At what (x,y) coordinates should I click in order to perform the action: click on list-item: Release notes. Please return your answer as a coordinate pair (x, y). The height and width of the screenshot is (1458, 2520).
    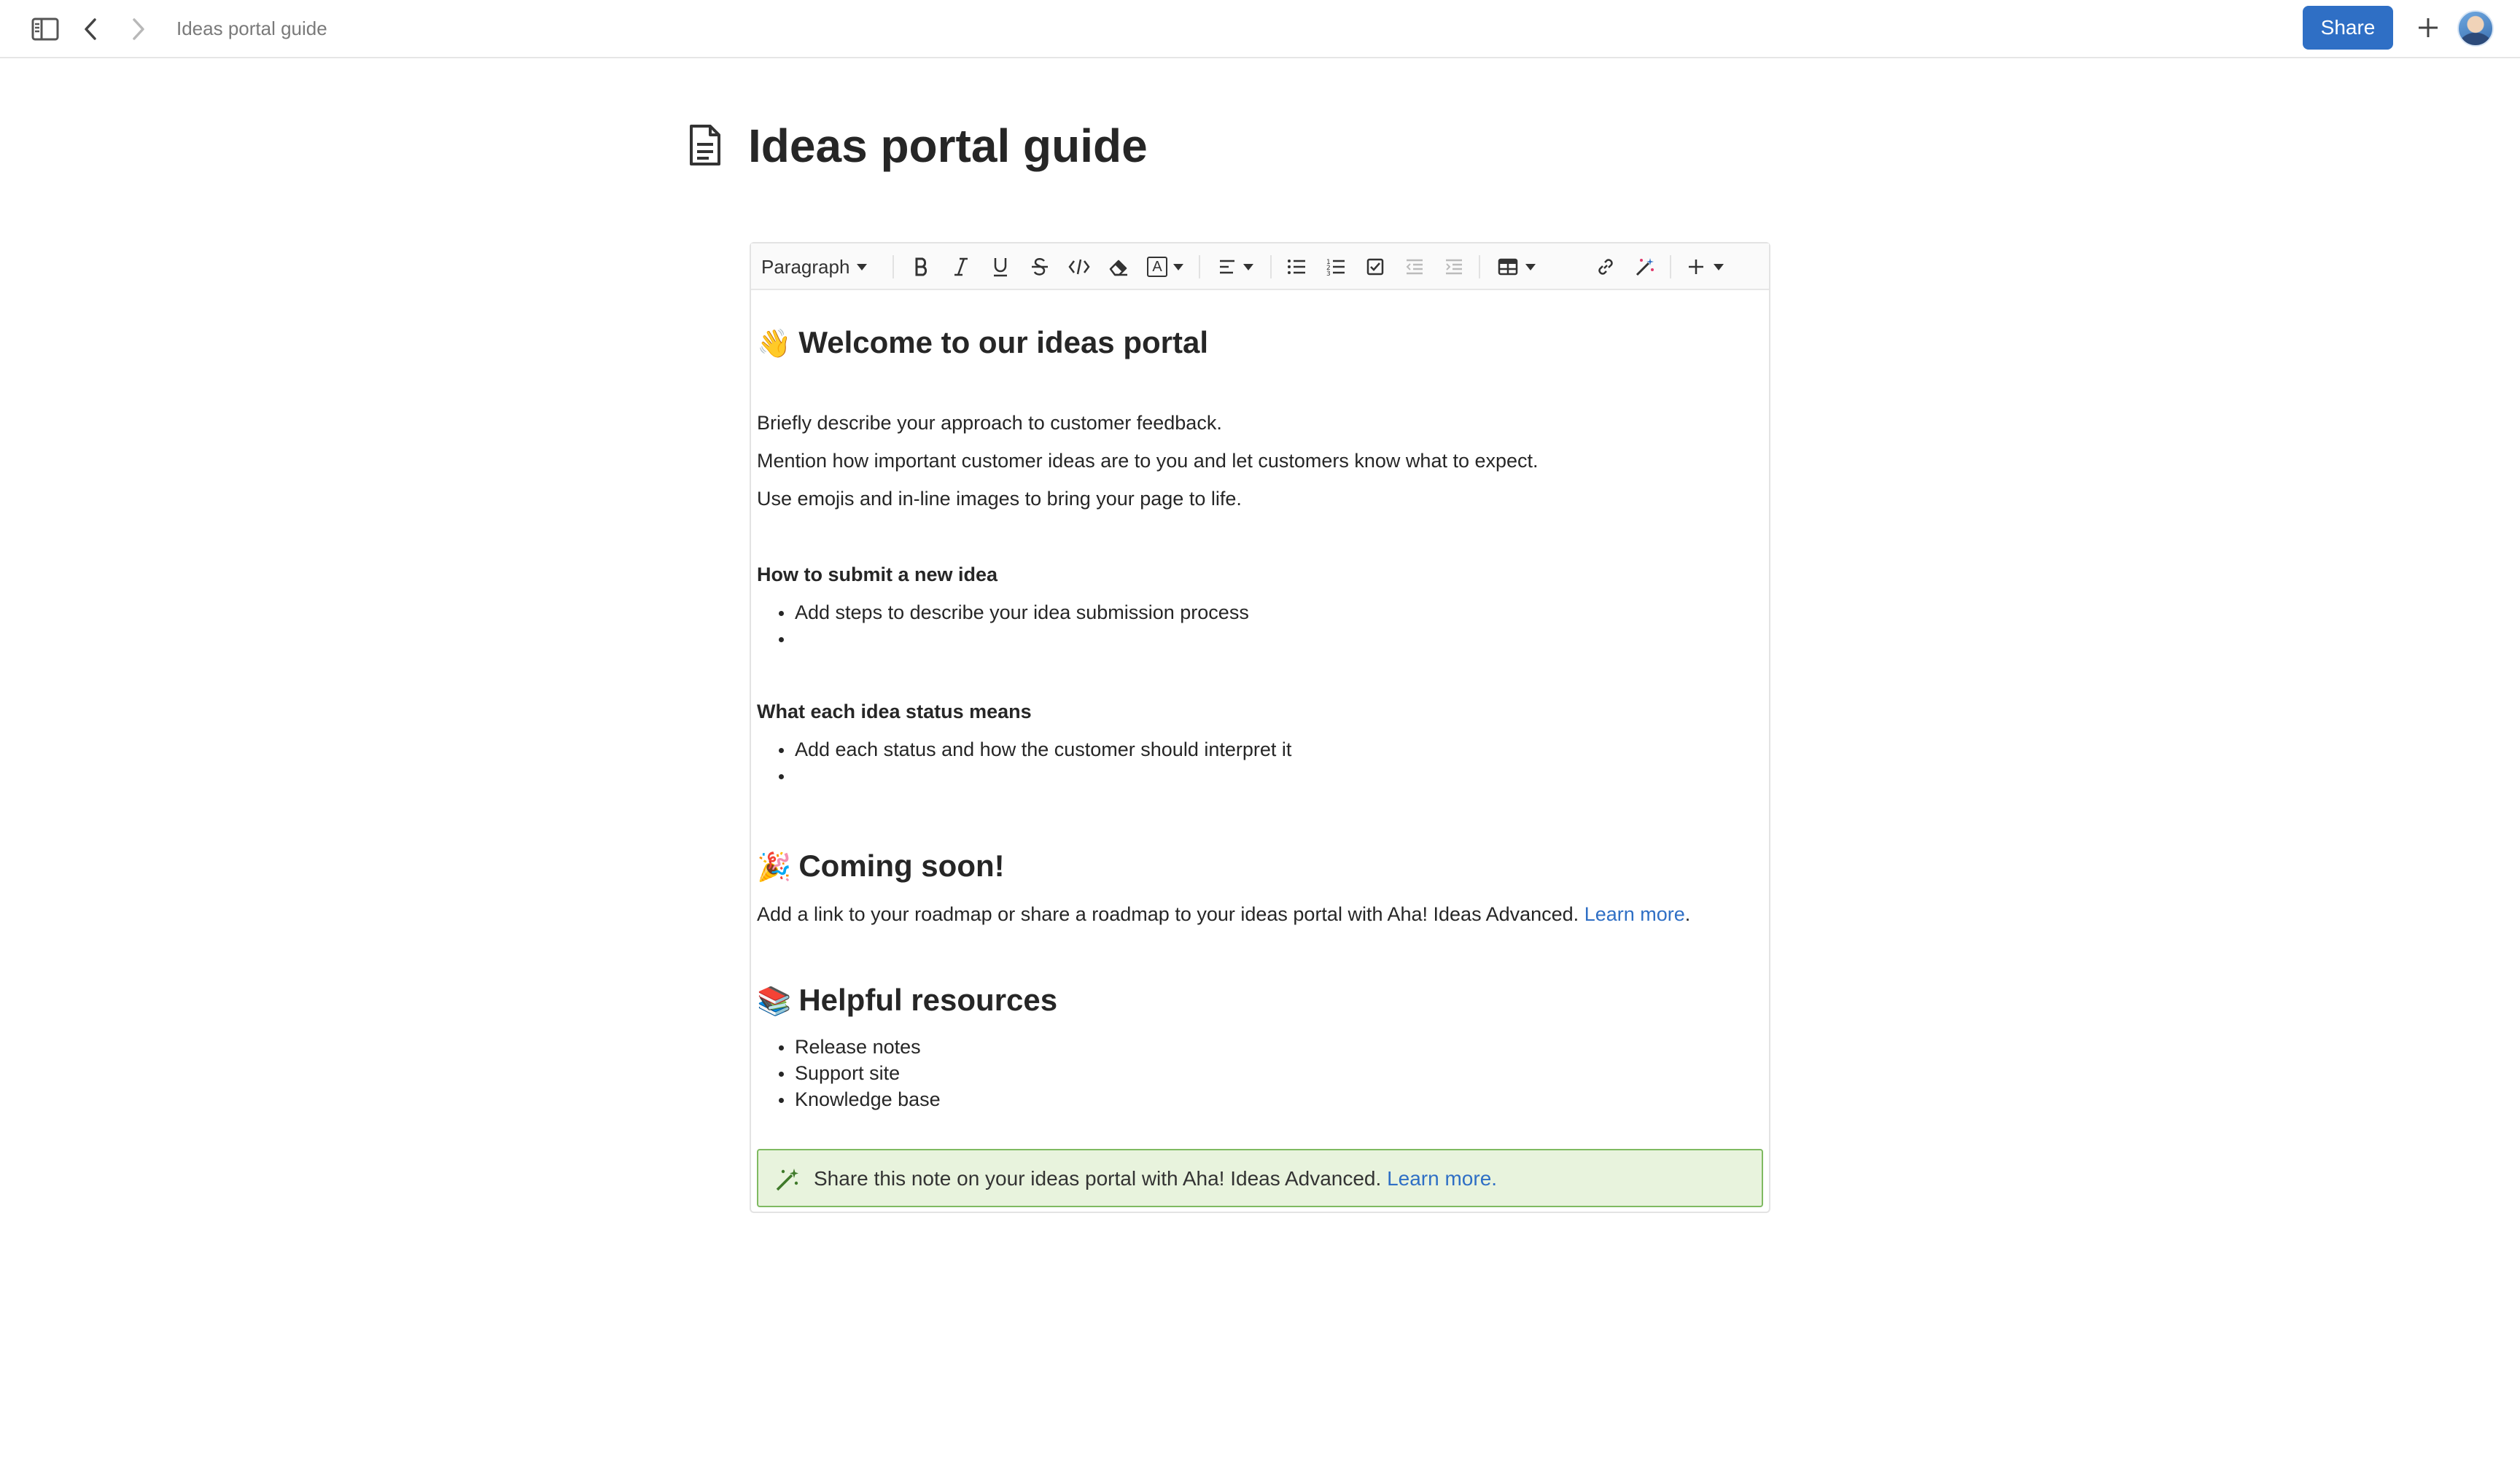
    Looking at the image, I should click on (850, 1047).